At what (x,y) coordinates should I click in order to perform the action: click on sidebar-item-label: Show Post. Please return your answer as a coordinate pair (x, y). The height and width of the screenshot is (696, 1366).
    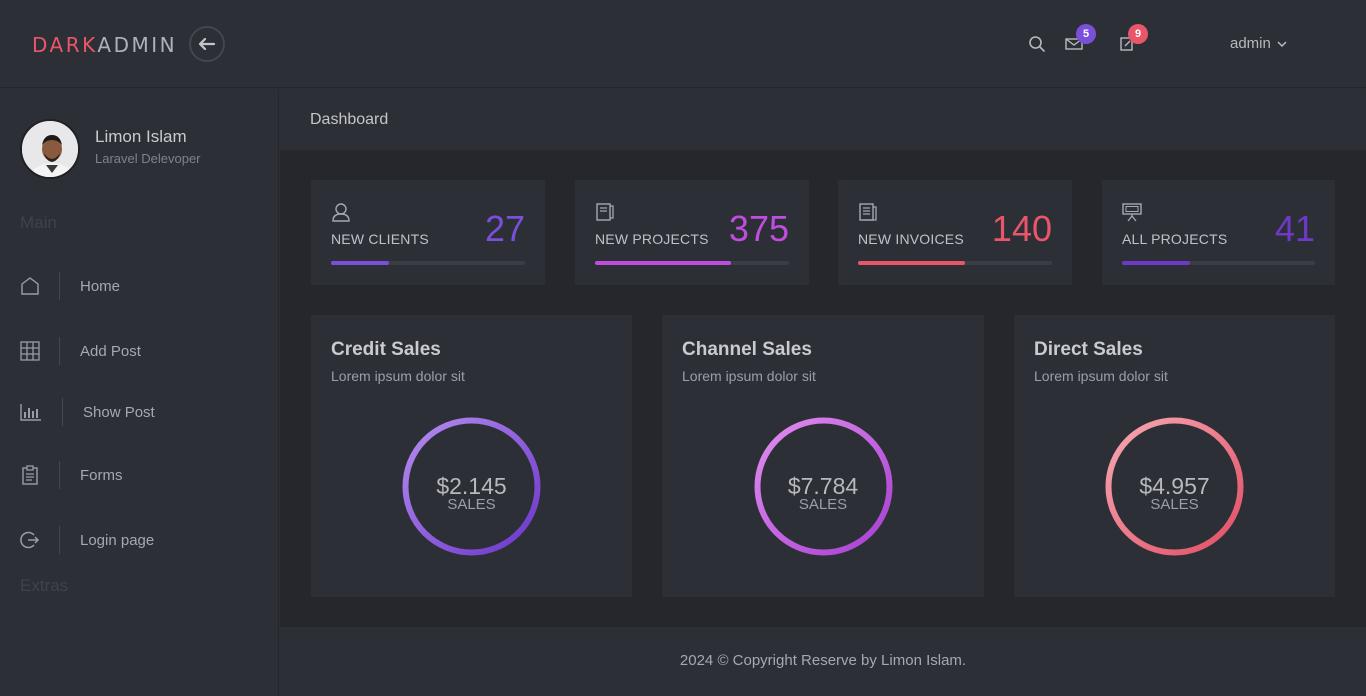
    Looking at the image, I should click on (119, 412).